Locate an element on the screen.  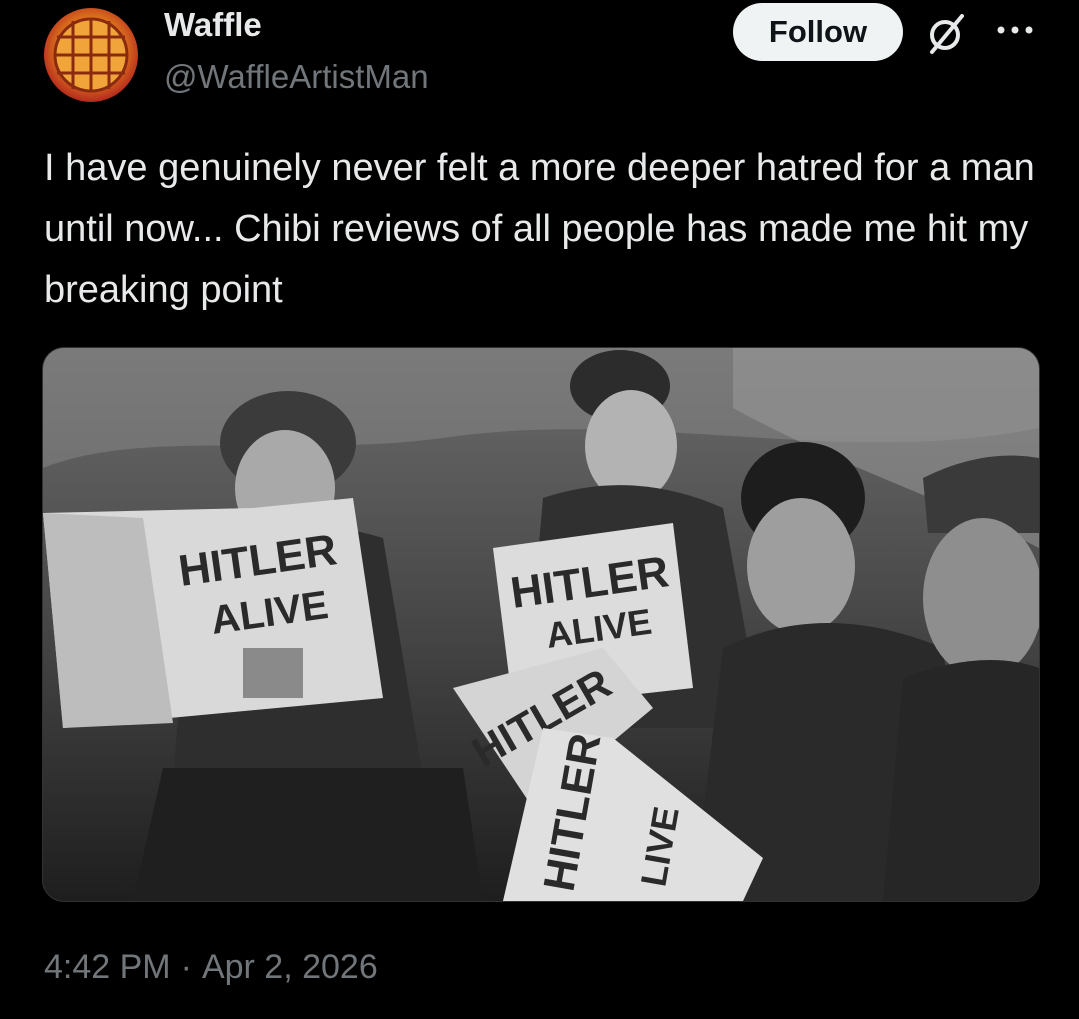
follow-button: Follow is located at coordinates (818, 32).